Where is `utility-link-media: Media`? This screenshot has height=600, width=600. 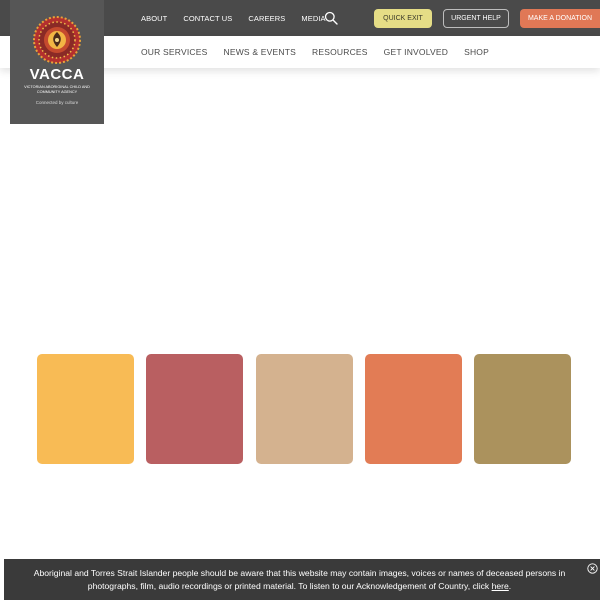 utility-link-media: Media is located at coordinates (313, 18).